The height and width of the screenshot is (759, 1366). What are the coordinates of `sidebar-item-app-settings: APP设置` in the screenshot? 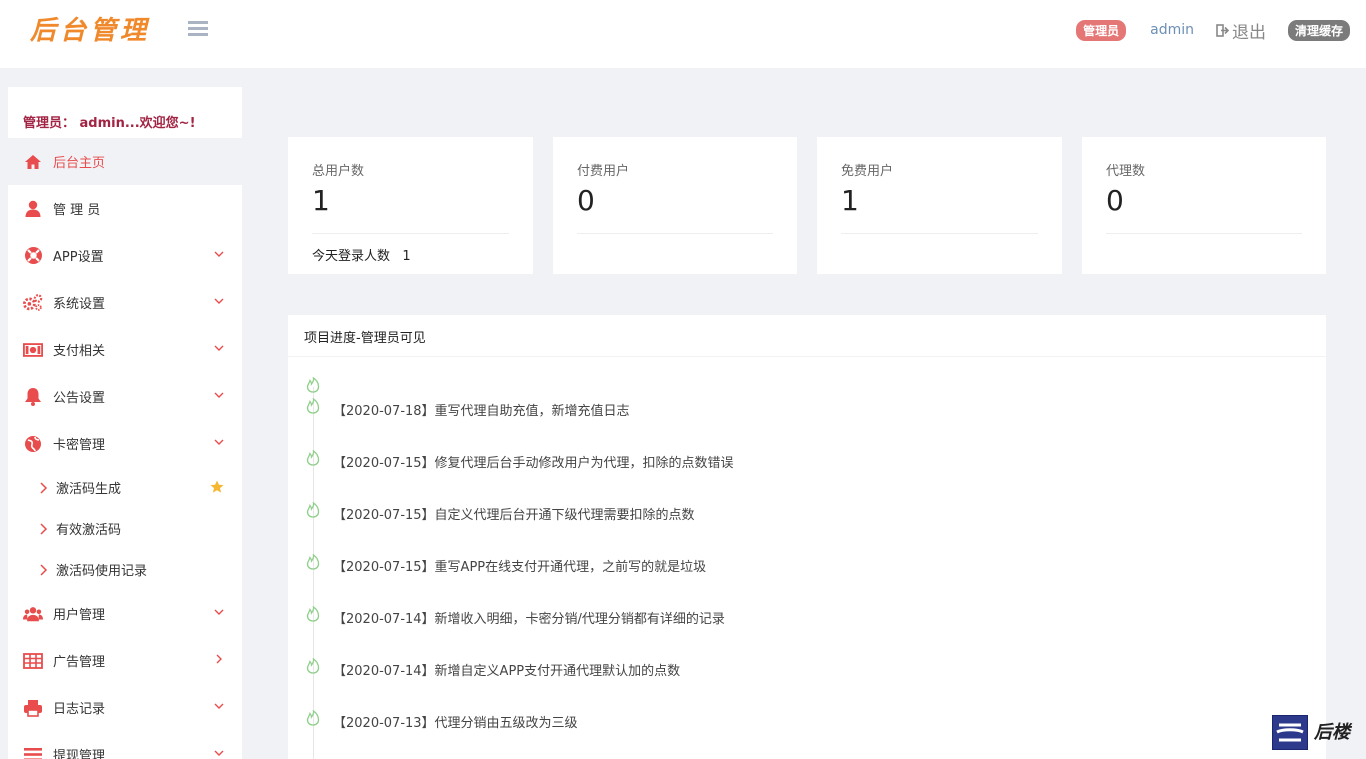 It's located at (125, 255).